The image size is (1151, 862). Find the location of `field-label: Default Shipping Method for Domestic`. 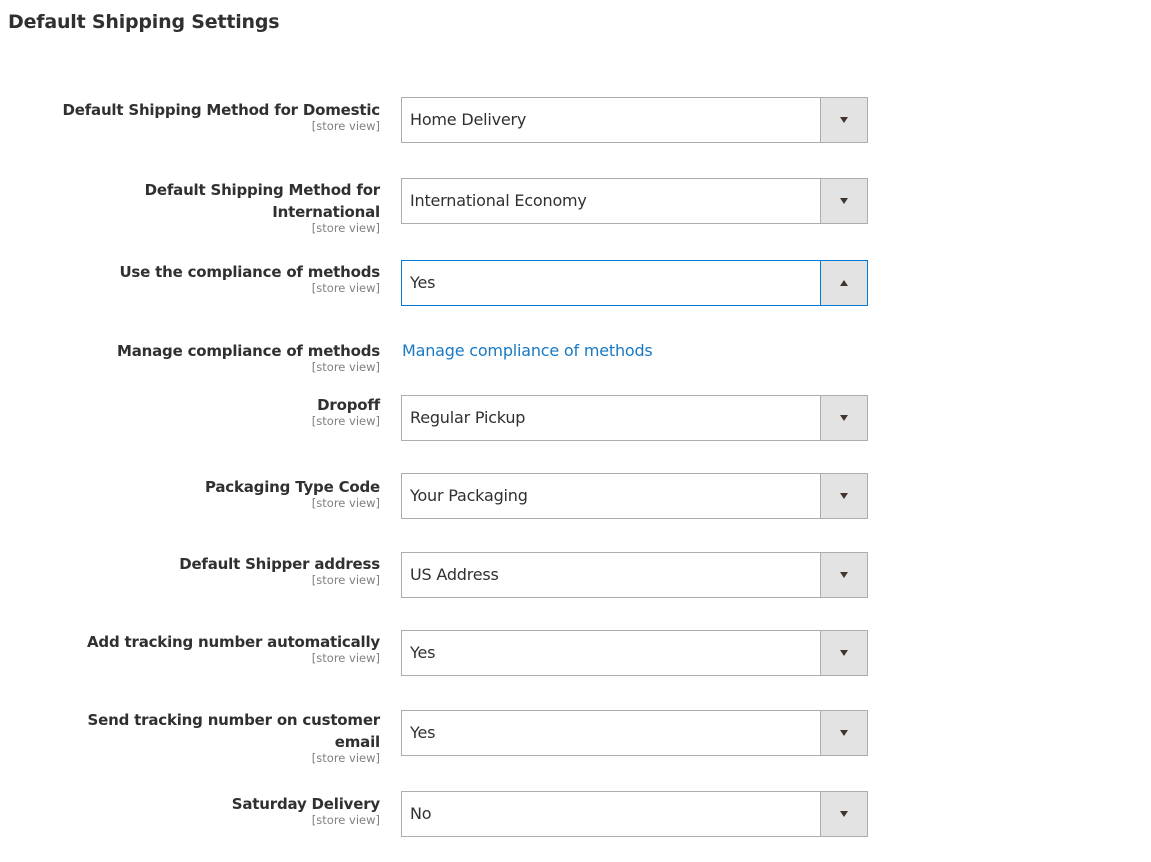

field-label: Default Shipping Method for Domestic is located at coordinates (221, 110).